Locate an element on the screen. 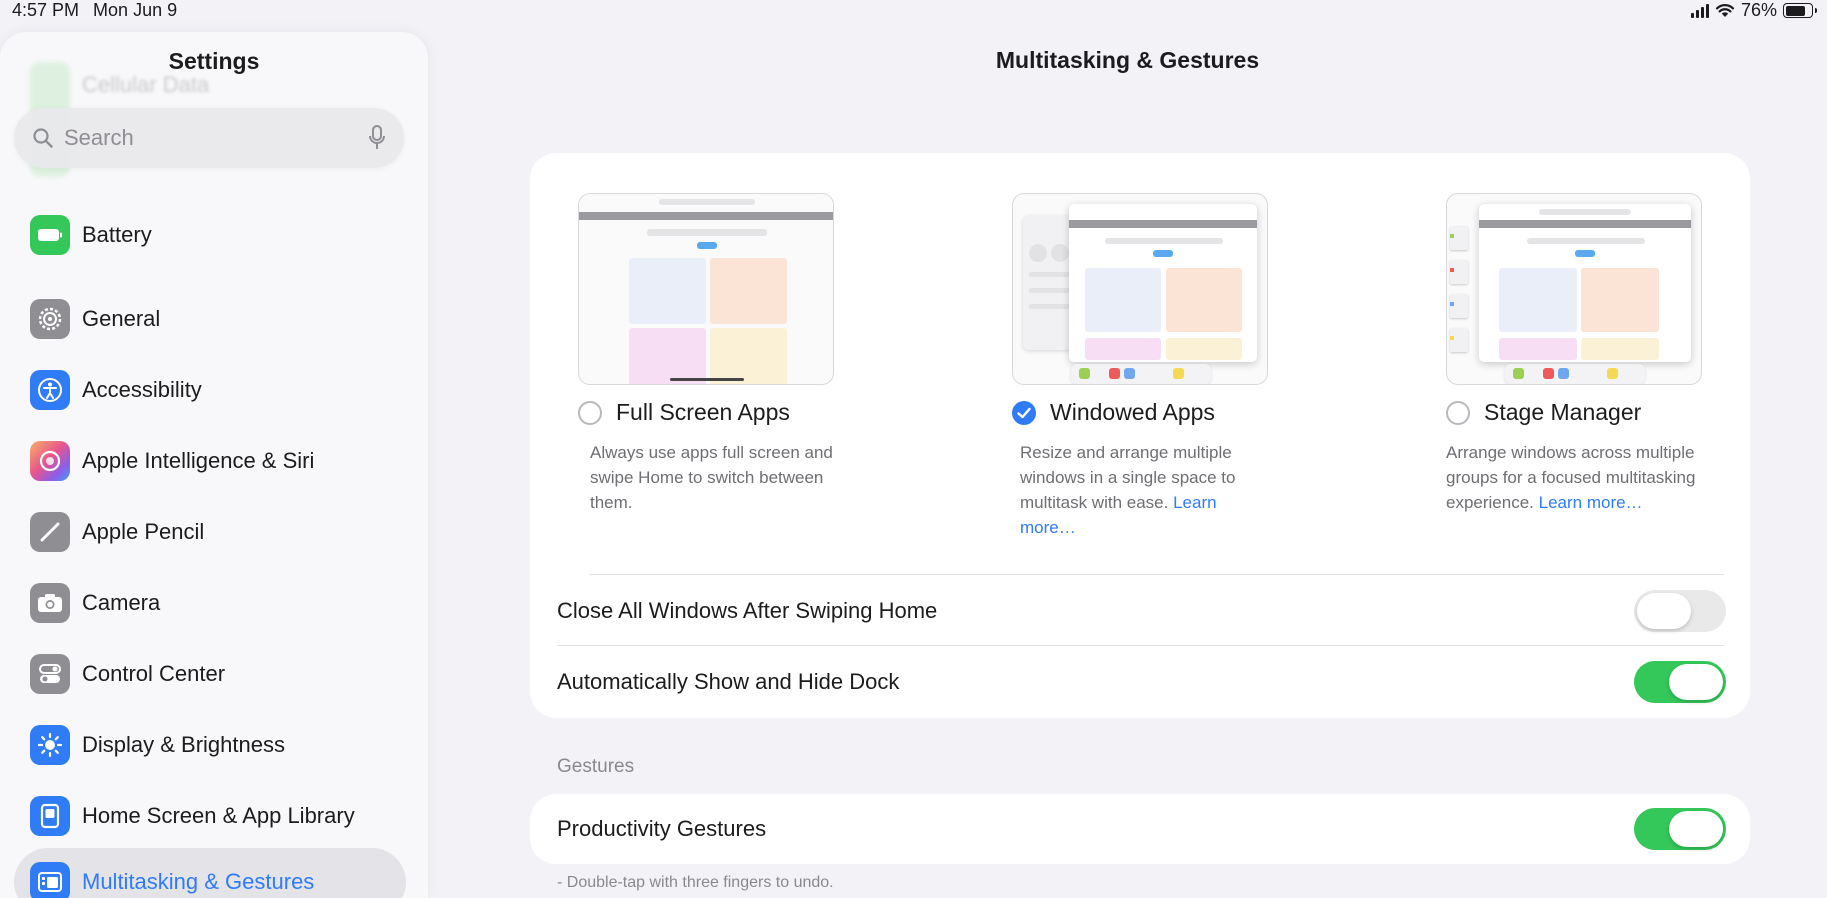 The width and height of the screenshot is (1827, 898). checkmark-icon is located at coordinates (1024, 412).